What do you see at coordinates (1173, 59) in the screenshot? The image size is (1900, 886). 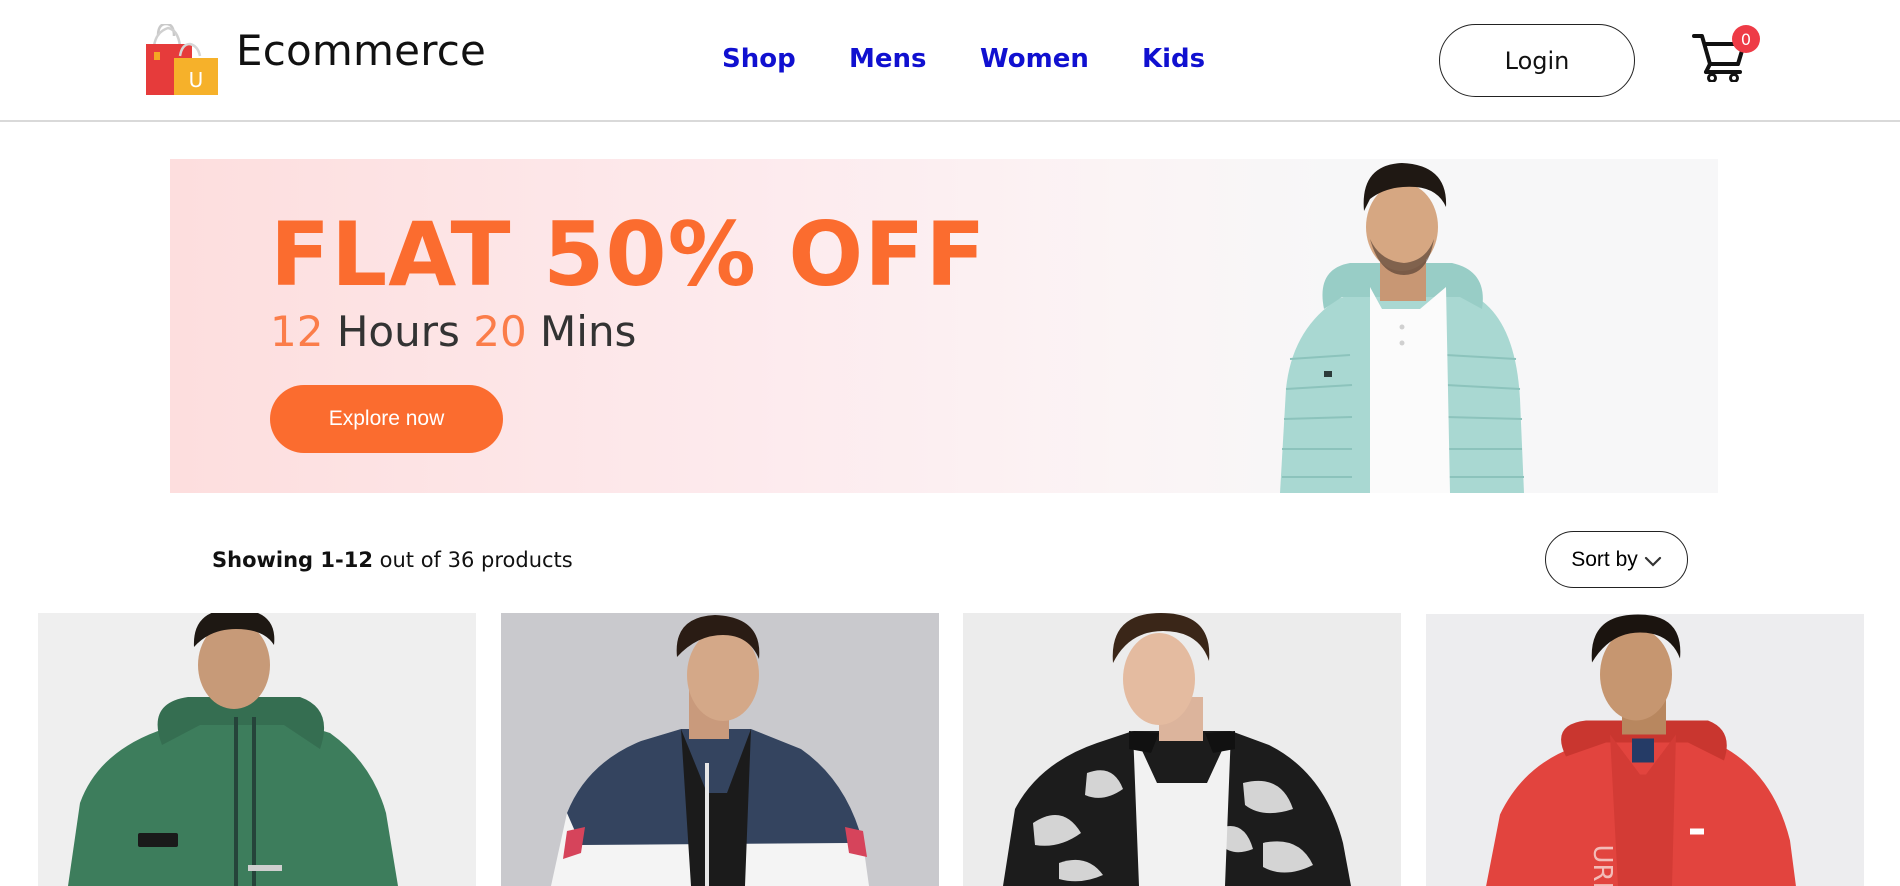 I see `nav-kids: Kids` at bounding box center [1173, 59].